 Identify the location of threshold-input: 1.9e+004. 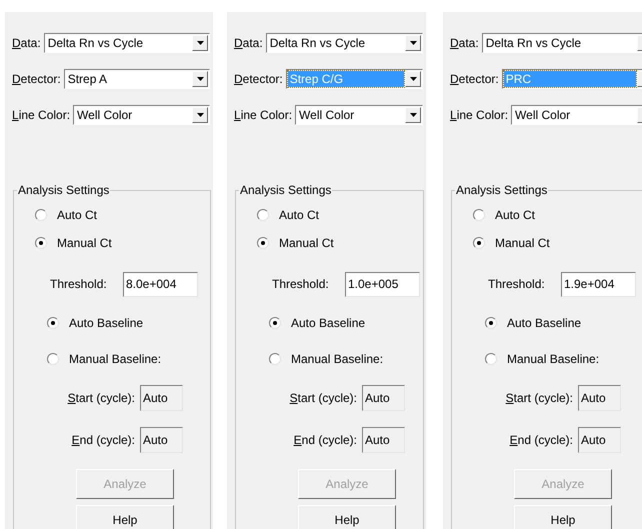
(598, 284).